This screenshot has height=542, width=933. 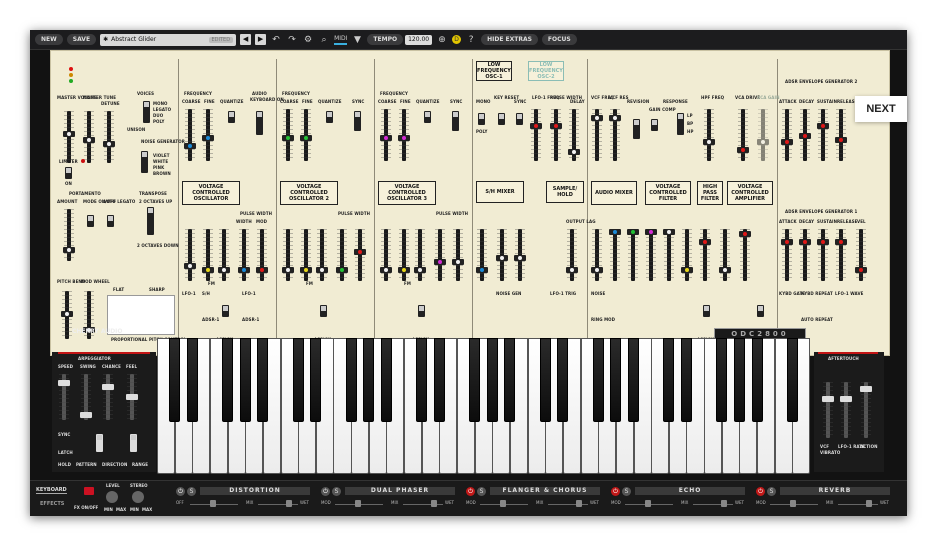 I want to click on aftertouch-action-slider, so click(x=866, y=410).